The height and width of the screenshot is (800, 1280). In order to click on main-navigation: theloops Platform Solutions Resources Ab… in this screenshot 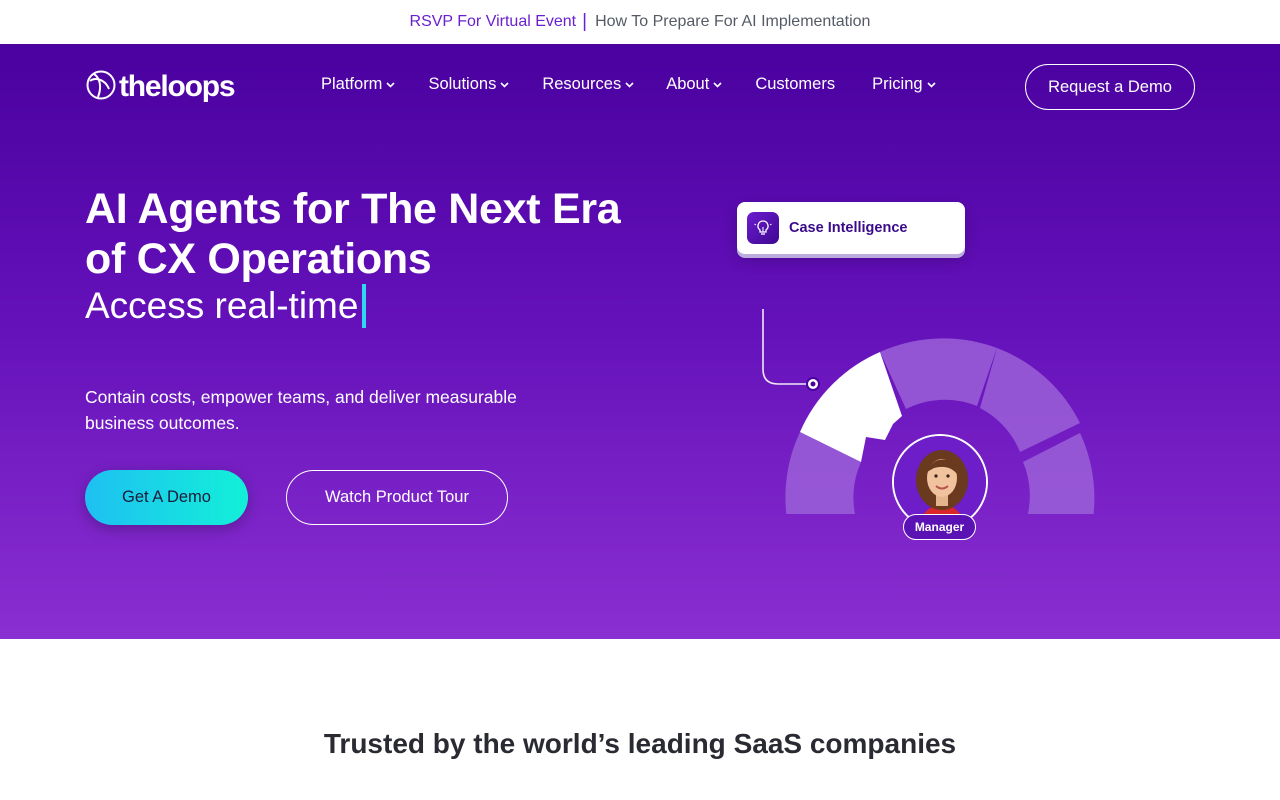, I will do `click(640, 87)`.